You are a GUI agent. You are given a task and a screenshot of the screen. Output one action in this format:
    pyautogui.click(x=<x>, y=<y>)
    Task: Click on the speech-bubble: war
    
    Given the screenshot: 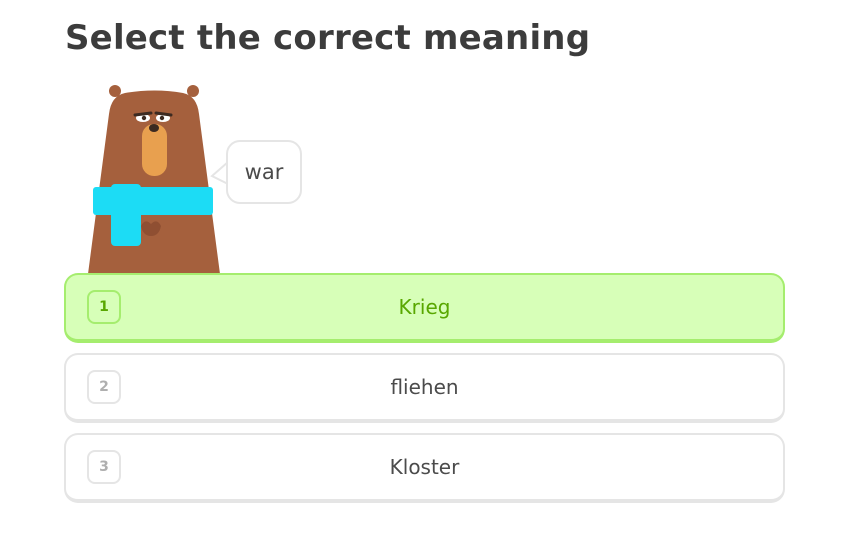 What is the action you would take?
    pyautogui.click(x=264, y=172)
    